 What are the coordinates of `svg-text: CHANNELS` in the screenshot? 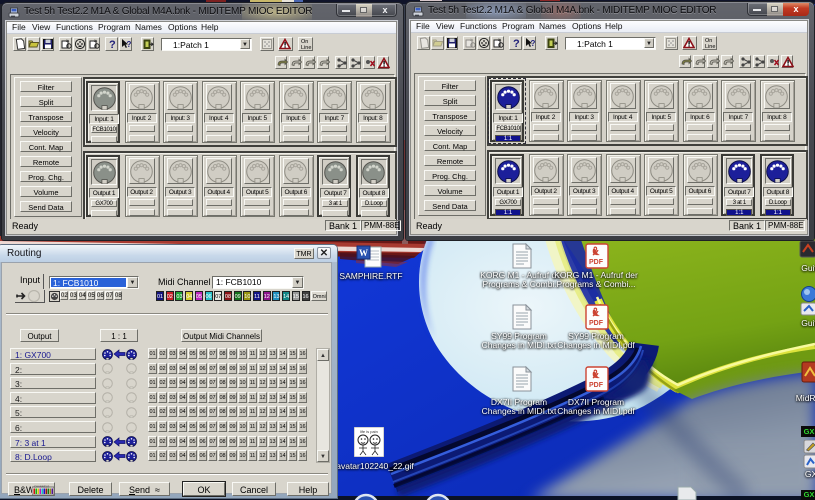 It's located at (41, 487).